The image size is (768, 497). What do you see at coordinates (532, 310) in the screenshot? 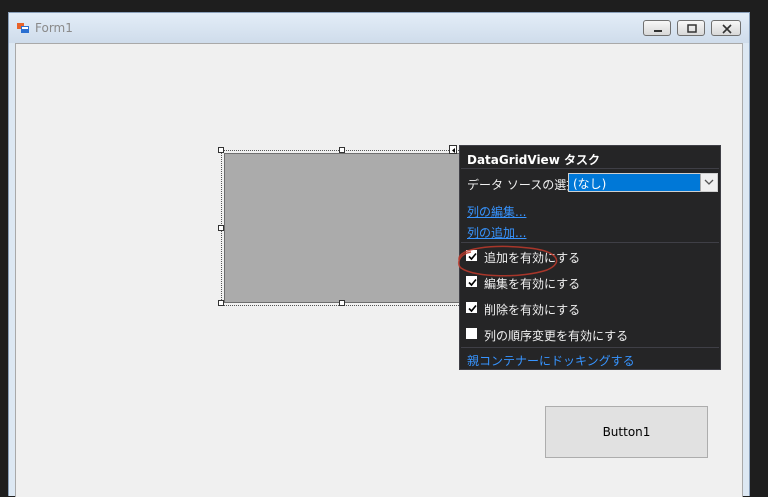
I see `enable-deleting-label: 削除を有効にする` at bounding box center [532, 310].